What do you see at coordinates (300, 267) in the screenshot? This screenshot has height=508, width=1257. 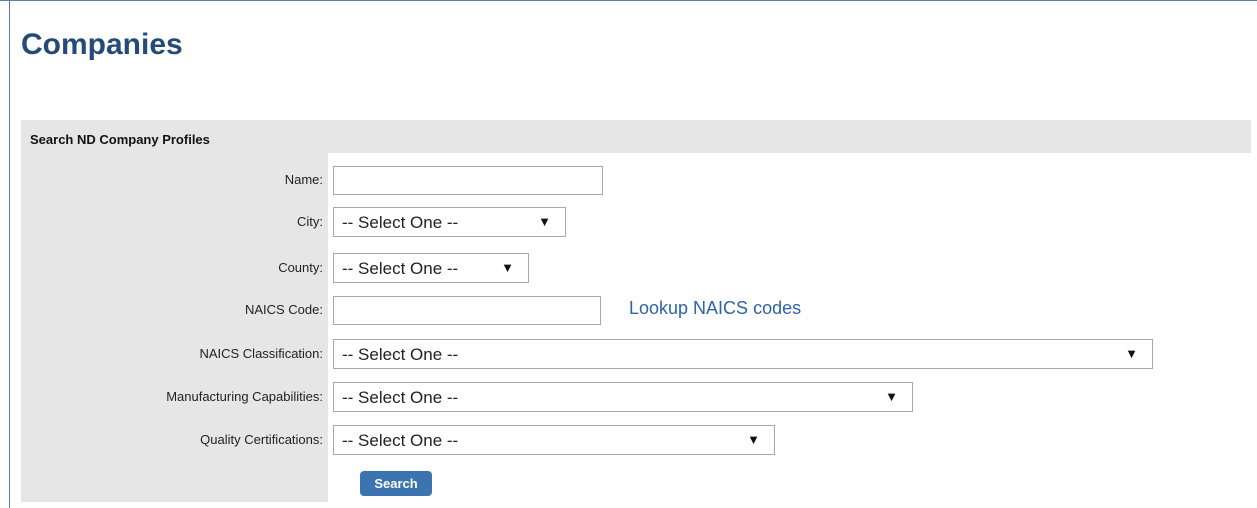 I see `county-label: County:` at bounding box center [300, 267].